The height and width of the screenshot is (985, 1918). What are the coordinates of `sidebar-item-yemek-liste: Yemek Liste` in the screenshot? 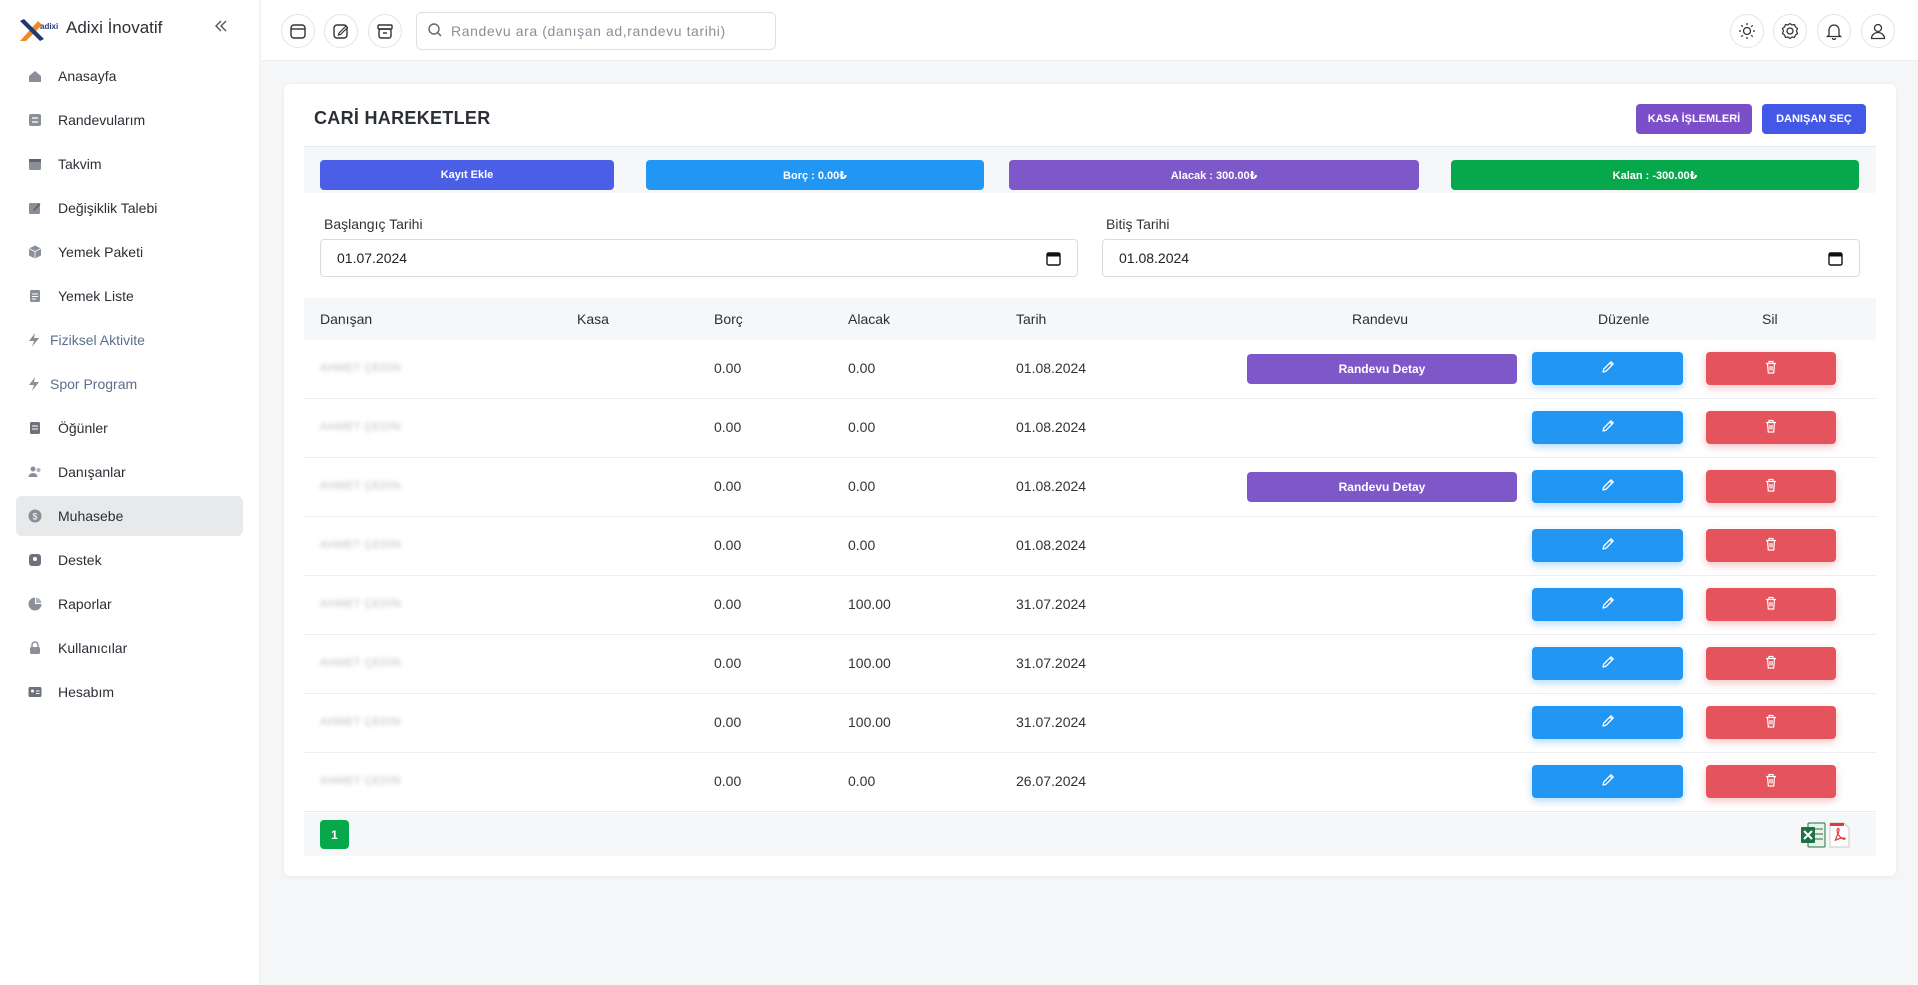 It's located at (129, 296).